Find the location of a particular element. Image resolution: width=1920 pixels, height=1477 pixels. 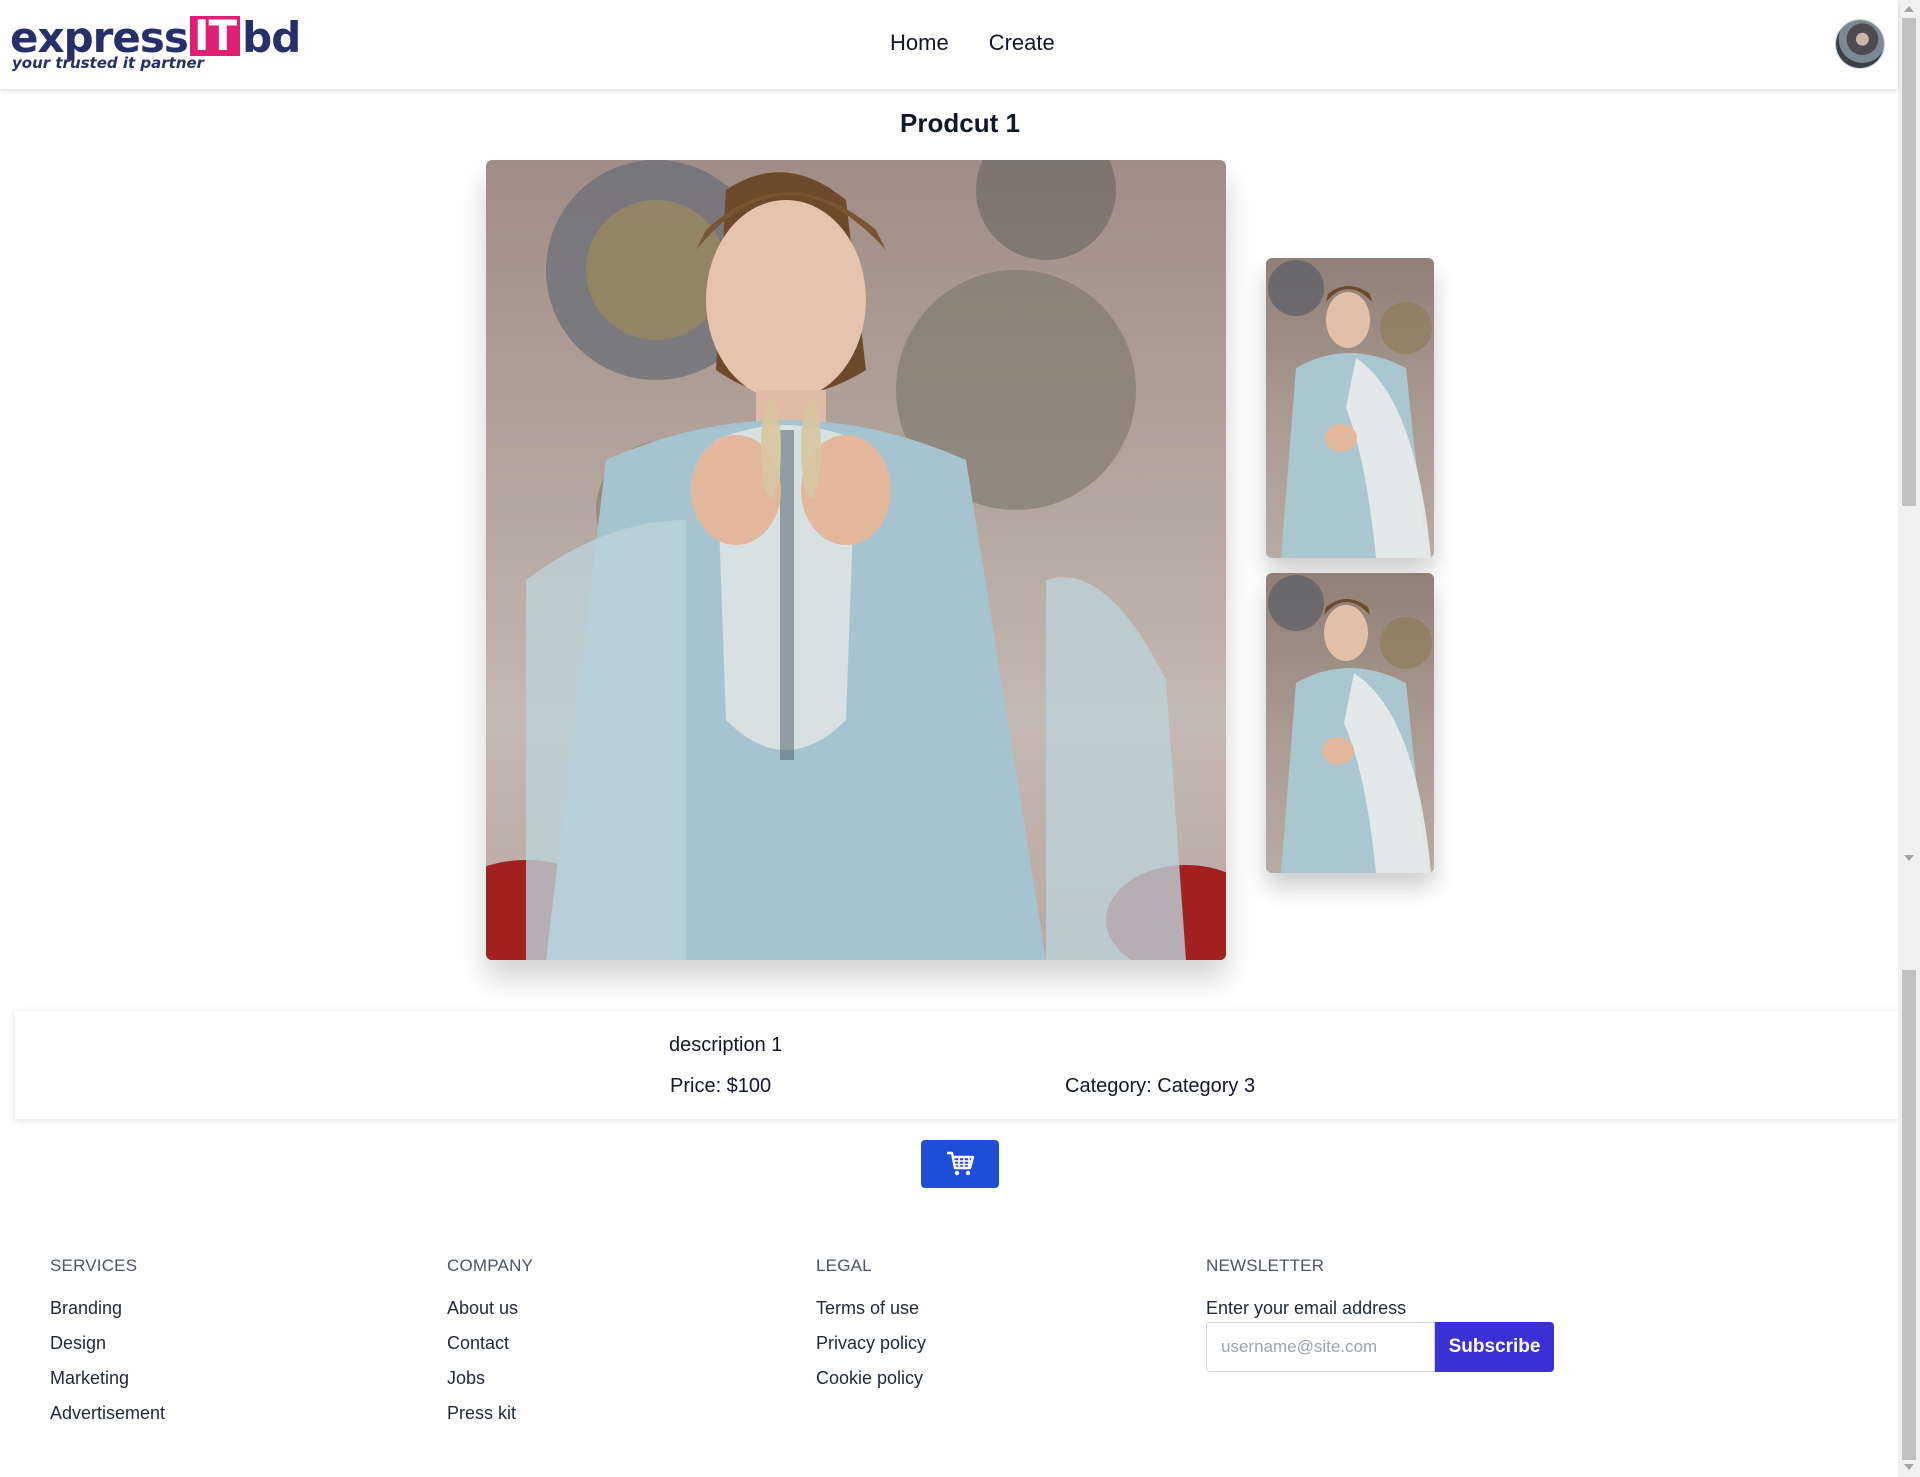

footer-services-heading: SERVICES is located at coordinates (94, 1265).